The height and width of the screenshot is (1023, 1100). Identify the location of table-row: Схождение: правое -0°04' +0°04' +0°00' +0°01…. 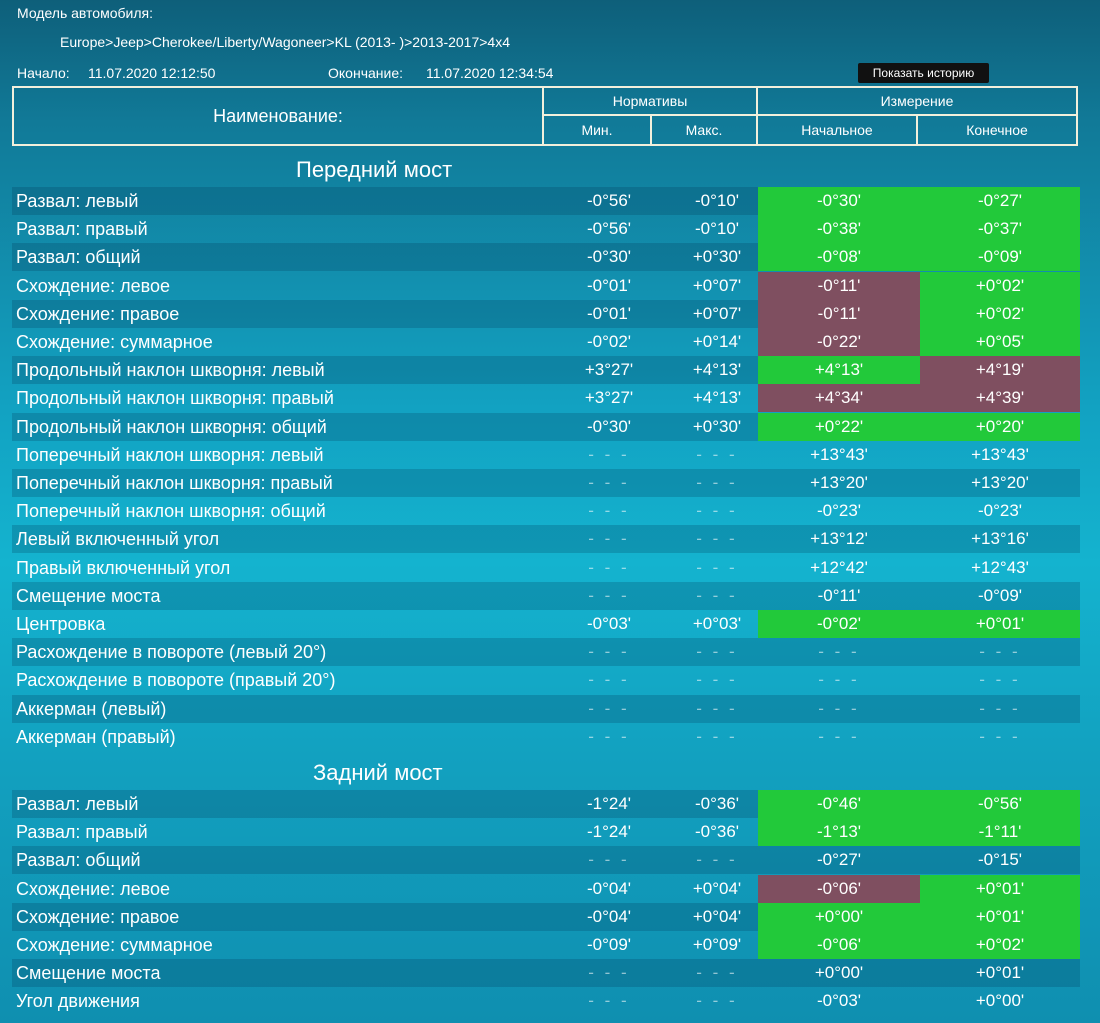
(546, 917).